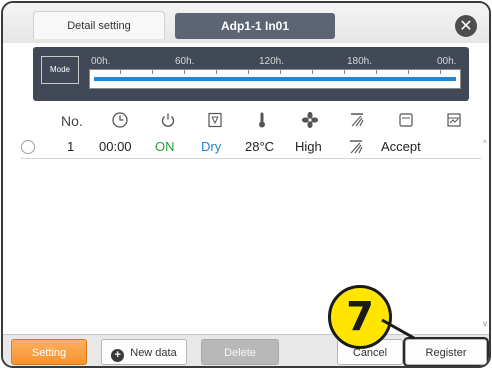  I want to click on scroll-up-icon: ^, so click(485, 143).